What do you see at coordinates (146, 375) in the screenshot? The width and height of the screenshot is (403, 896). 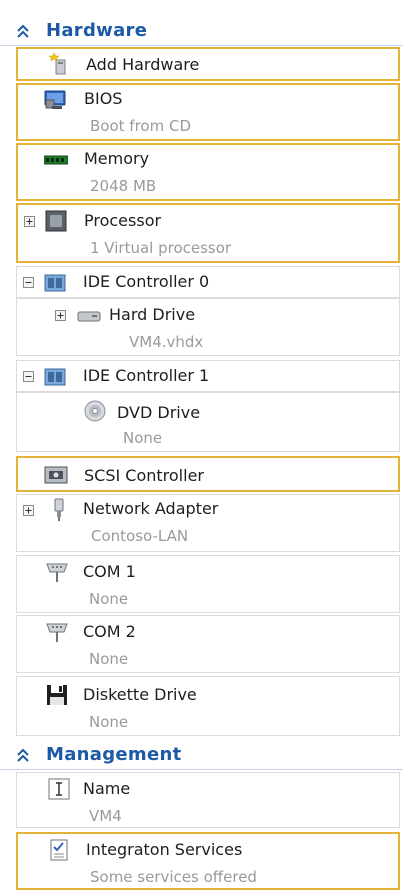 I see `ide-controller-1-label: IDE Controller 1` at bounding box center [146, 375].